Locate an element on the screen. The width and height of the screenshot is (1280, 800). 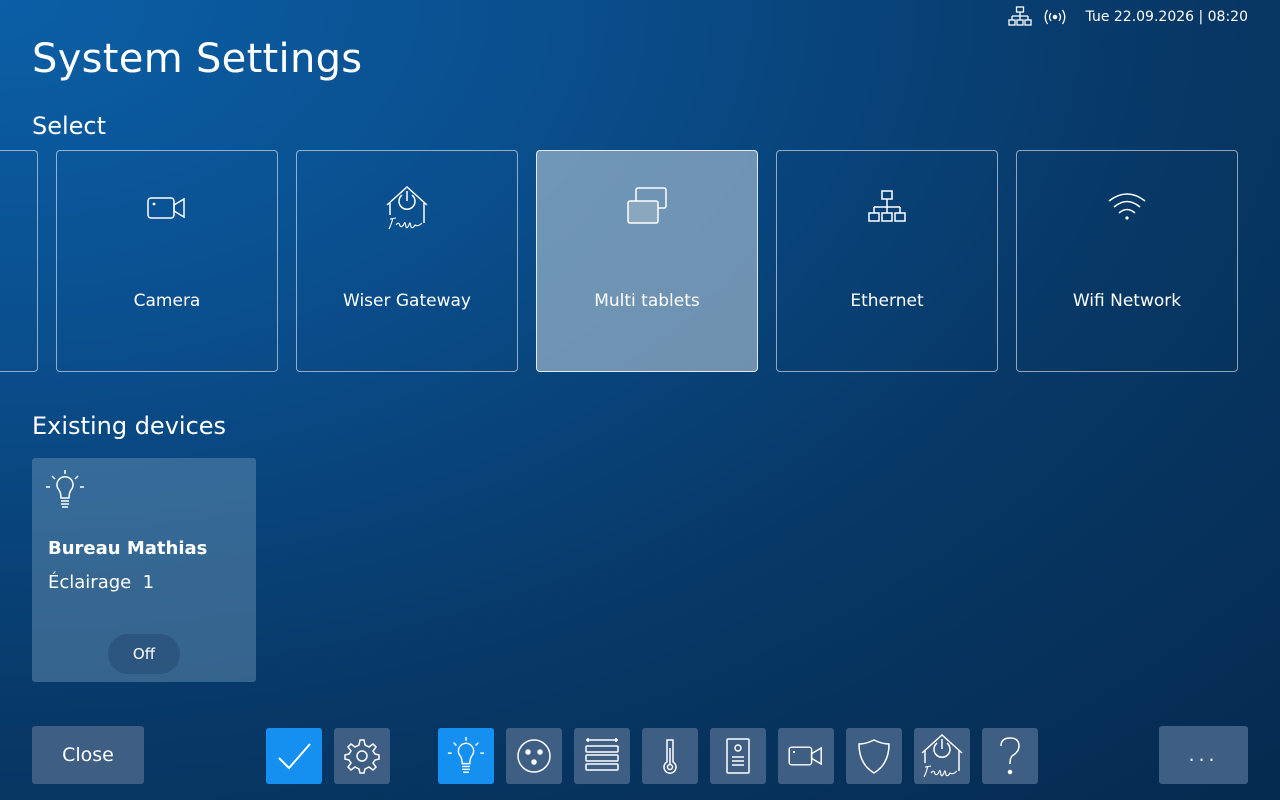
help-button is located at coordinates (1010, 756).